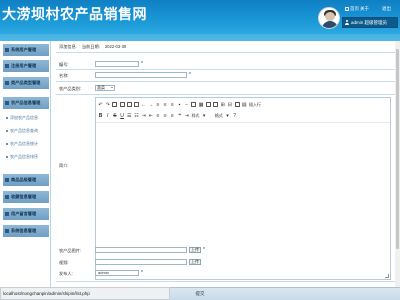 This screenshot has width=400, height=300. I want to click on editor-toolbar-2: B I S U ☰ ☷ ⇥ ⇤ ≡ ≡ ≡ ❝ ⇥ 样式 ▾ 格式 ▾ ?, so click(167, 115).